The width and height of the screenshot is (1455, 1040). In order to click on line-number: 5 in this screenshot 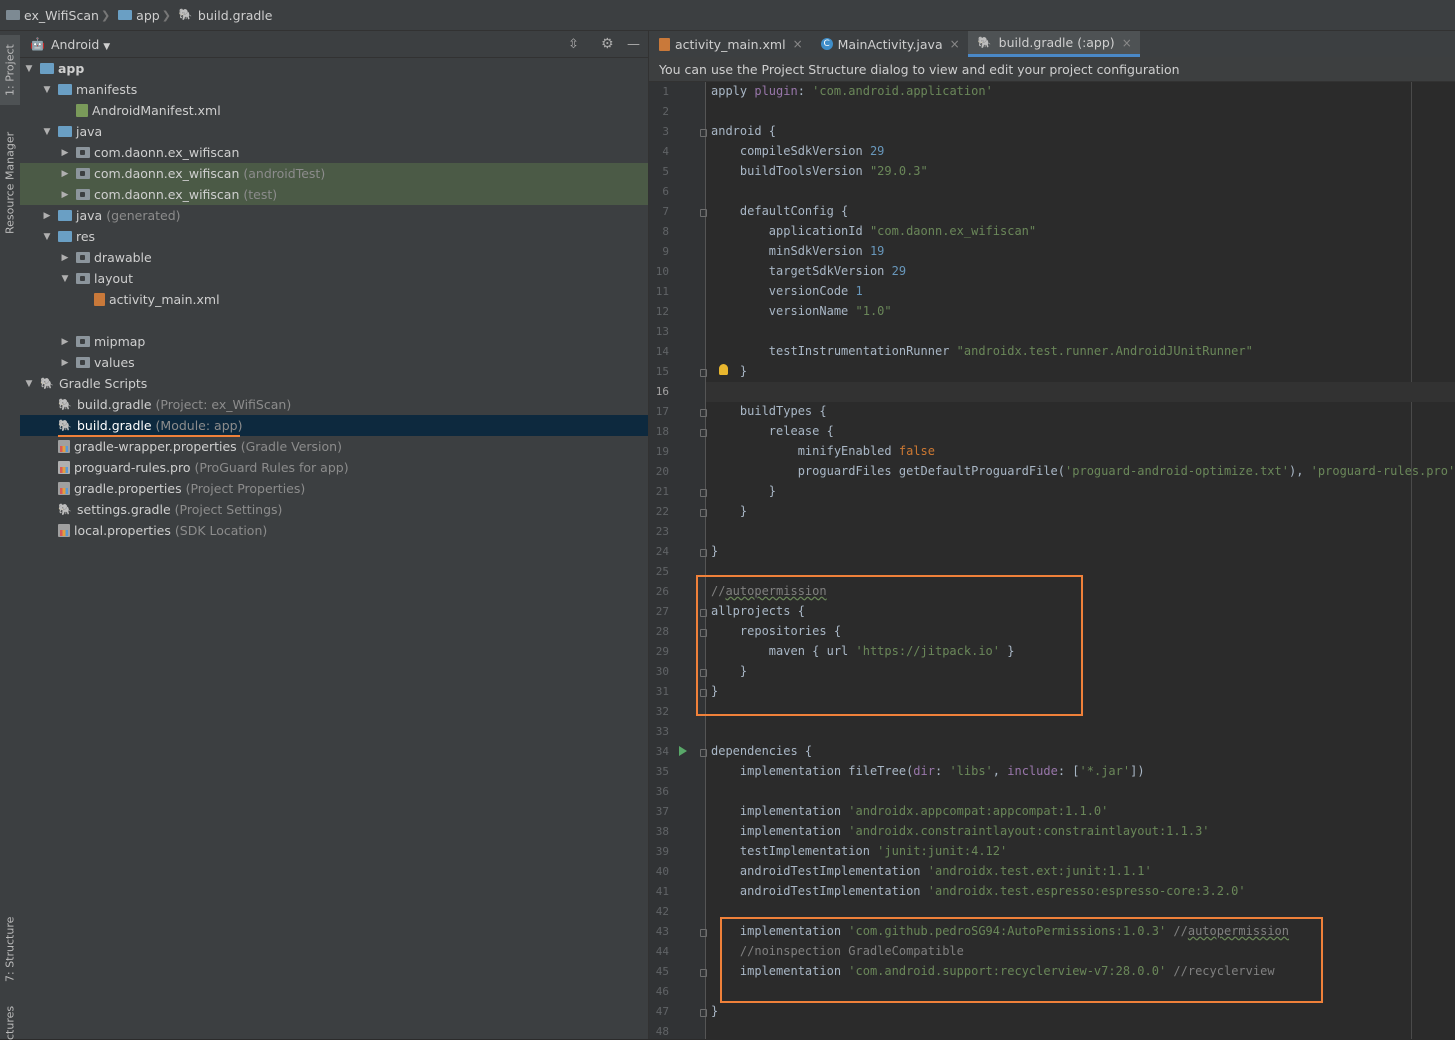, I will do `click(665, 171)`.